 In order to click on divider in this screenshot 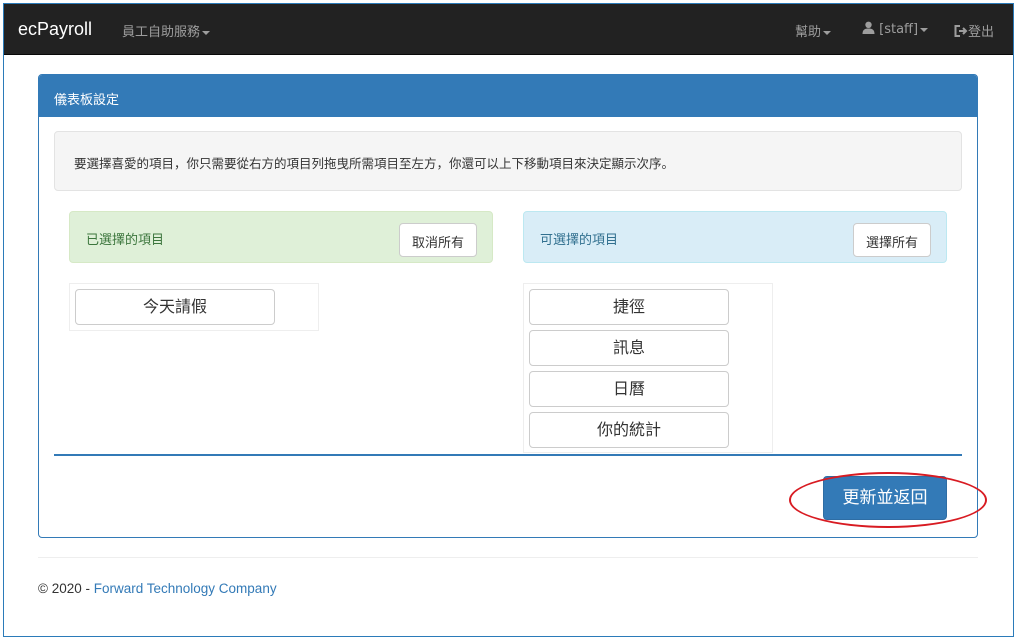, I will do `click(508, 455)`.